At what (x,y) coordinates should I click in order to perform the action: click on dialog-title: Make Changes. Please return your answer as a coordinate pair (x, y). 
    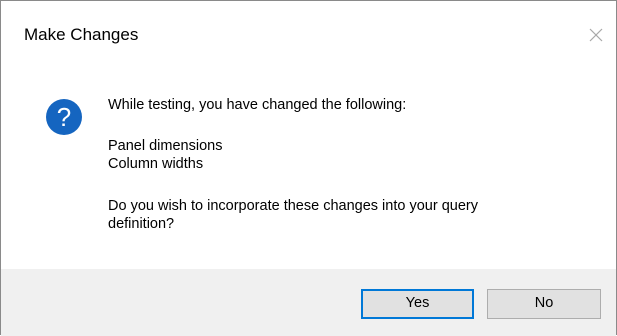
    Looking at the image, I should click on (81, 34).